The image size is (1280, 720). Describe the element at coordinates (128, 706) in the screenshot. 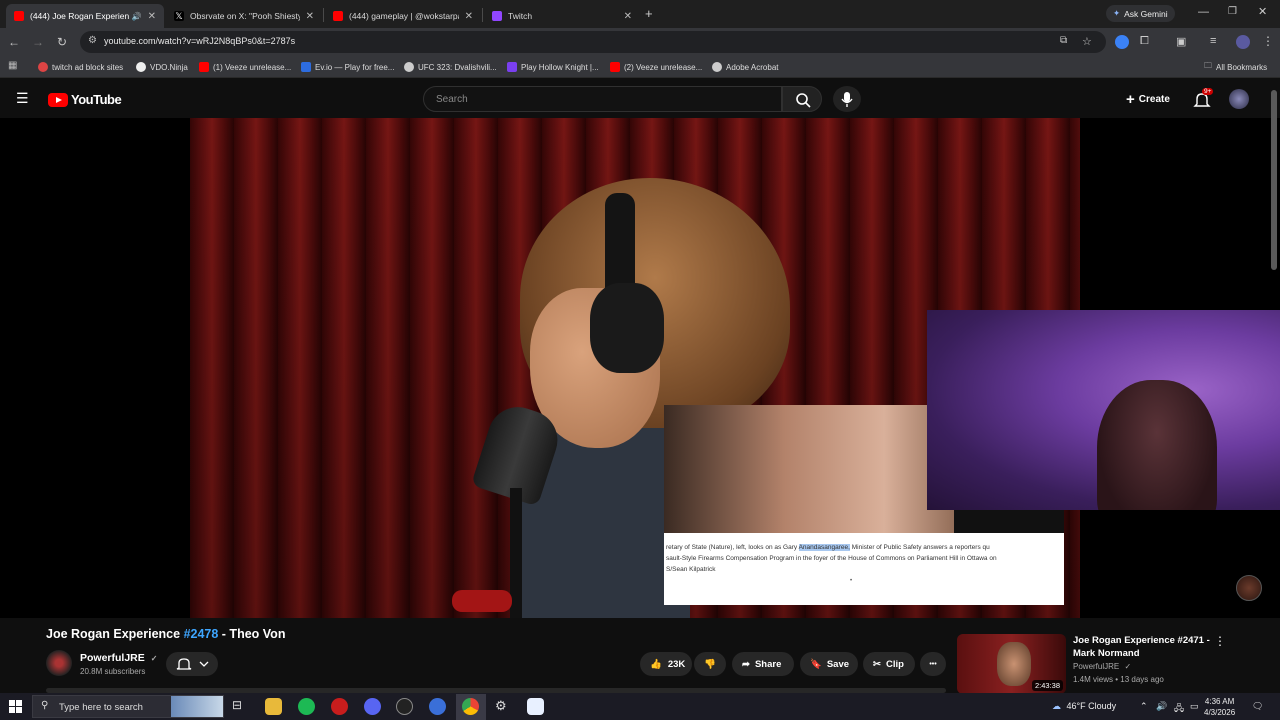

I see `taskbar-search-input: ⚲ Type here to search` at that location.